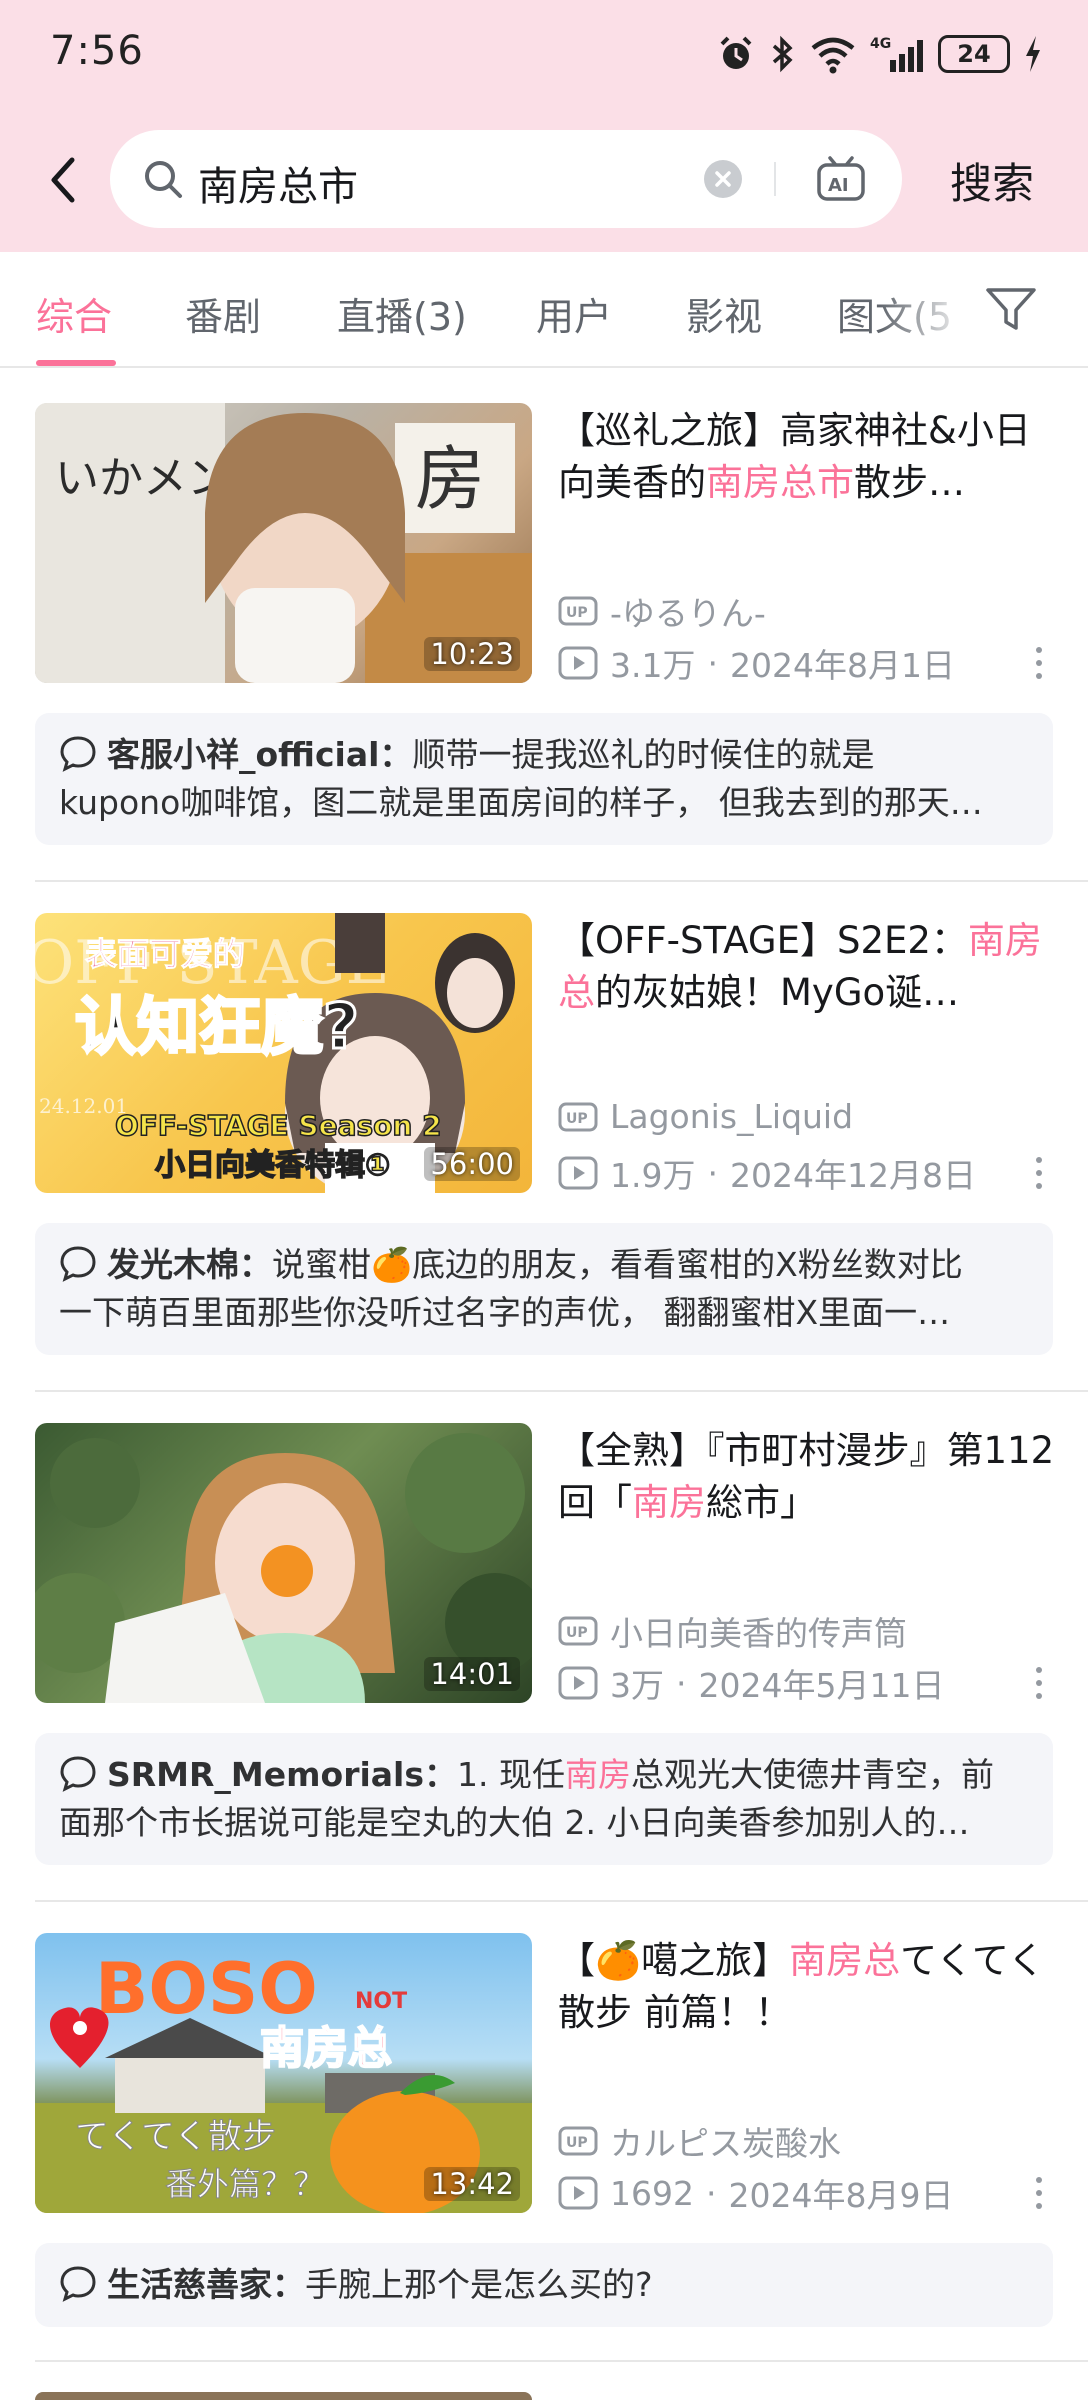 This screenshot has height=2400, width=1088. I want to click on publish-date: 2024年8月9日, so click(841, 2195).